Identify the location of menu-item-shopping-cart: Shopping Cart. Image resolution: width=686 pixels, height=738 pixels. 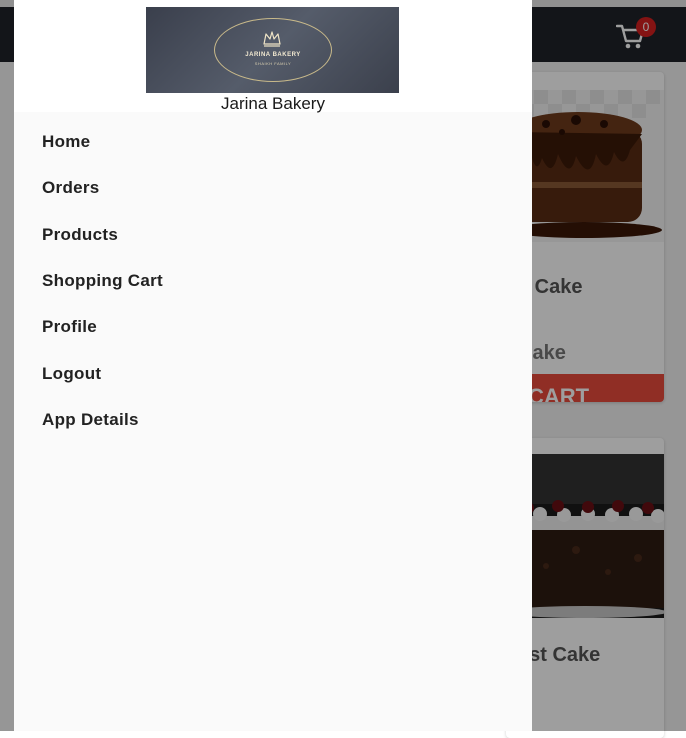
(273, 281).